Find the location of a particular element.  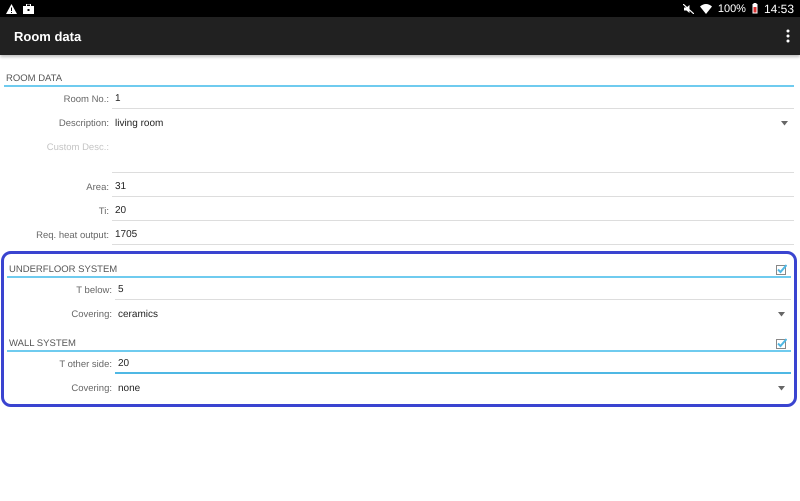

mute-icon is located at coordinates (688, 9).